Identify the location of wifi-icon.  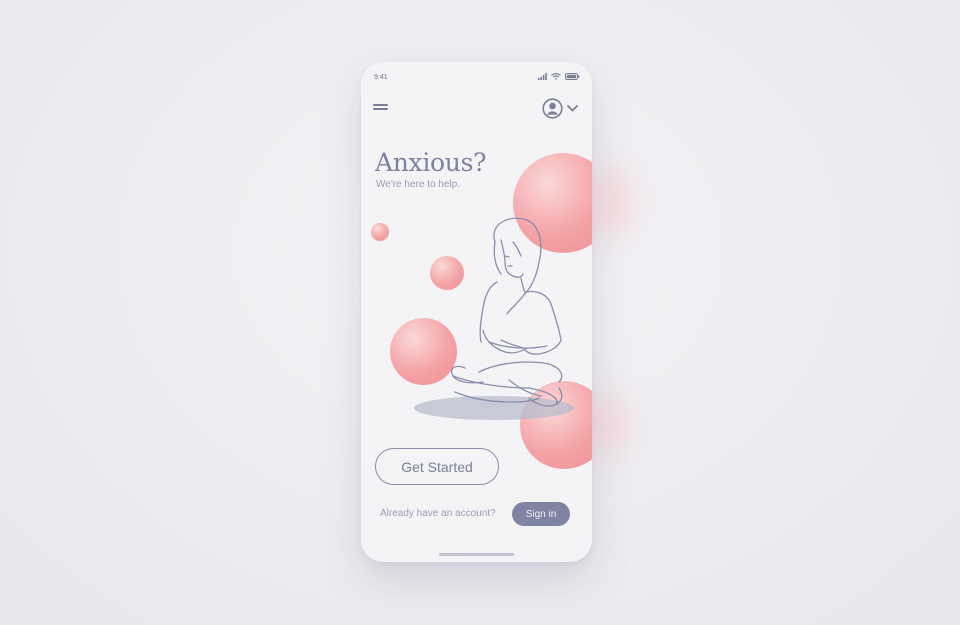
(556, 76).